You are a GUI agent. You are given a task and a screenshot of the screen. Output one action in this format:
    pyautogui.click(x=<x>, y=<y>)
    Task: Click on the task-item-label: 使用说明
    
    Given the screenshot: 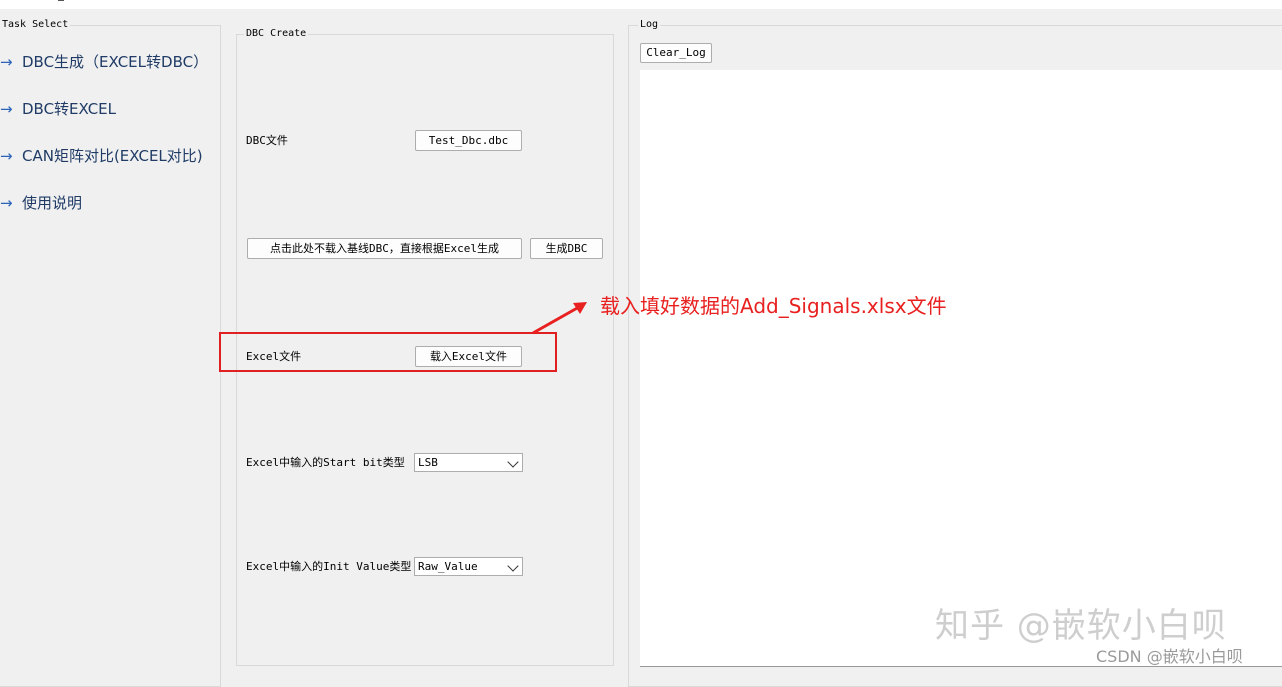 What is the action you would take?
    pyautogui.click(x=52, y=203)
    